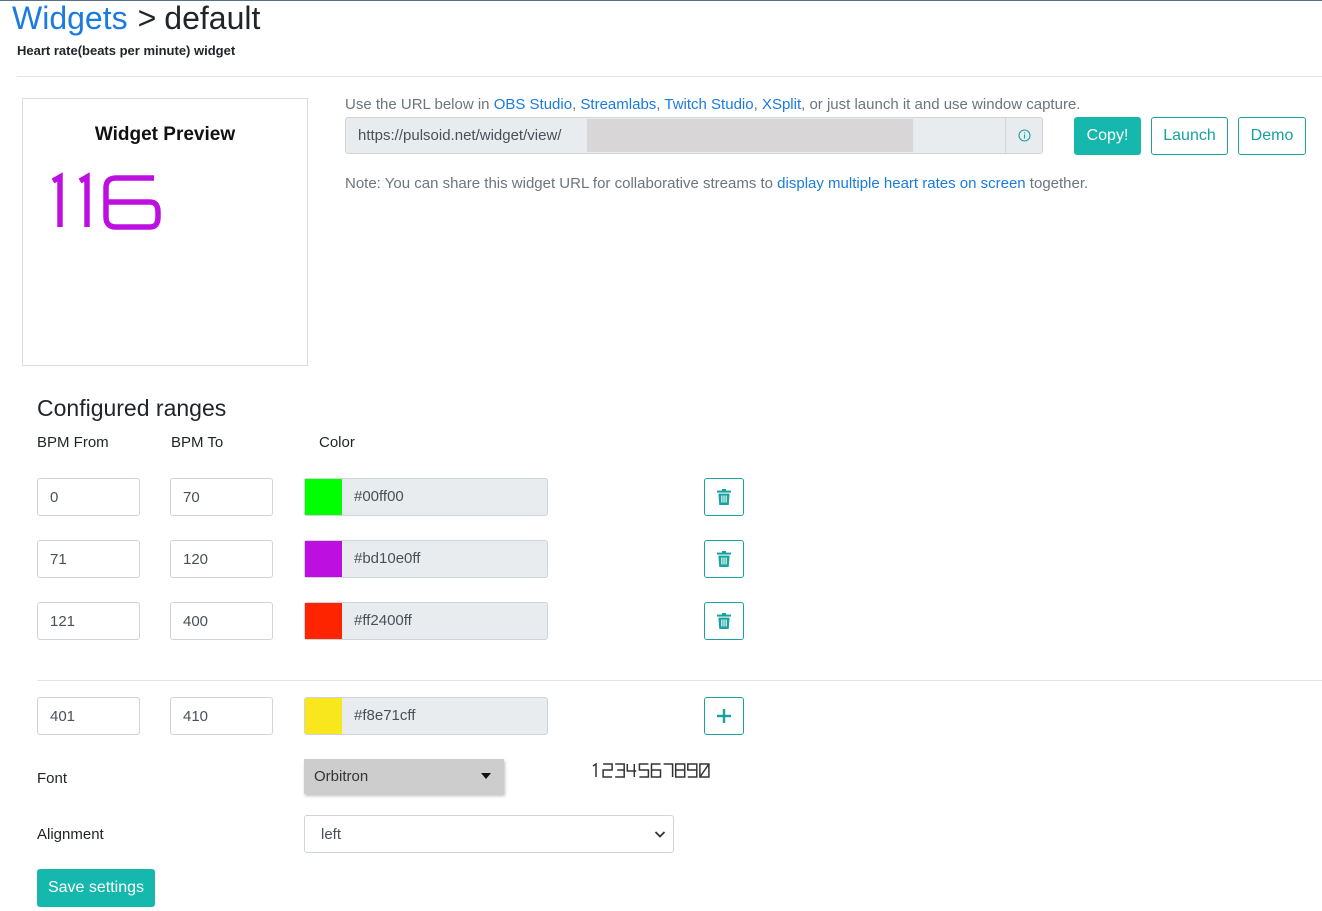  What do you see at coordinates (426, 497) in the screenshot?
I see `color-picker-field: #00ff00` at bounding box center [426, 497].